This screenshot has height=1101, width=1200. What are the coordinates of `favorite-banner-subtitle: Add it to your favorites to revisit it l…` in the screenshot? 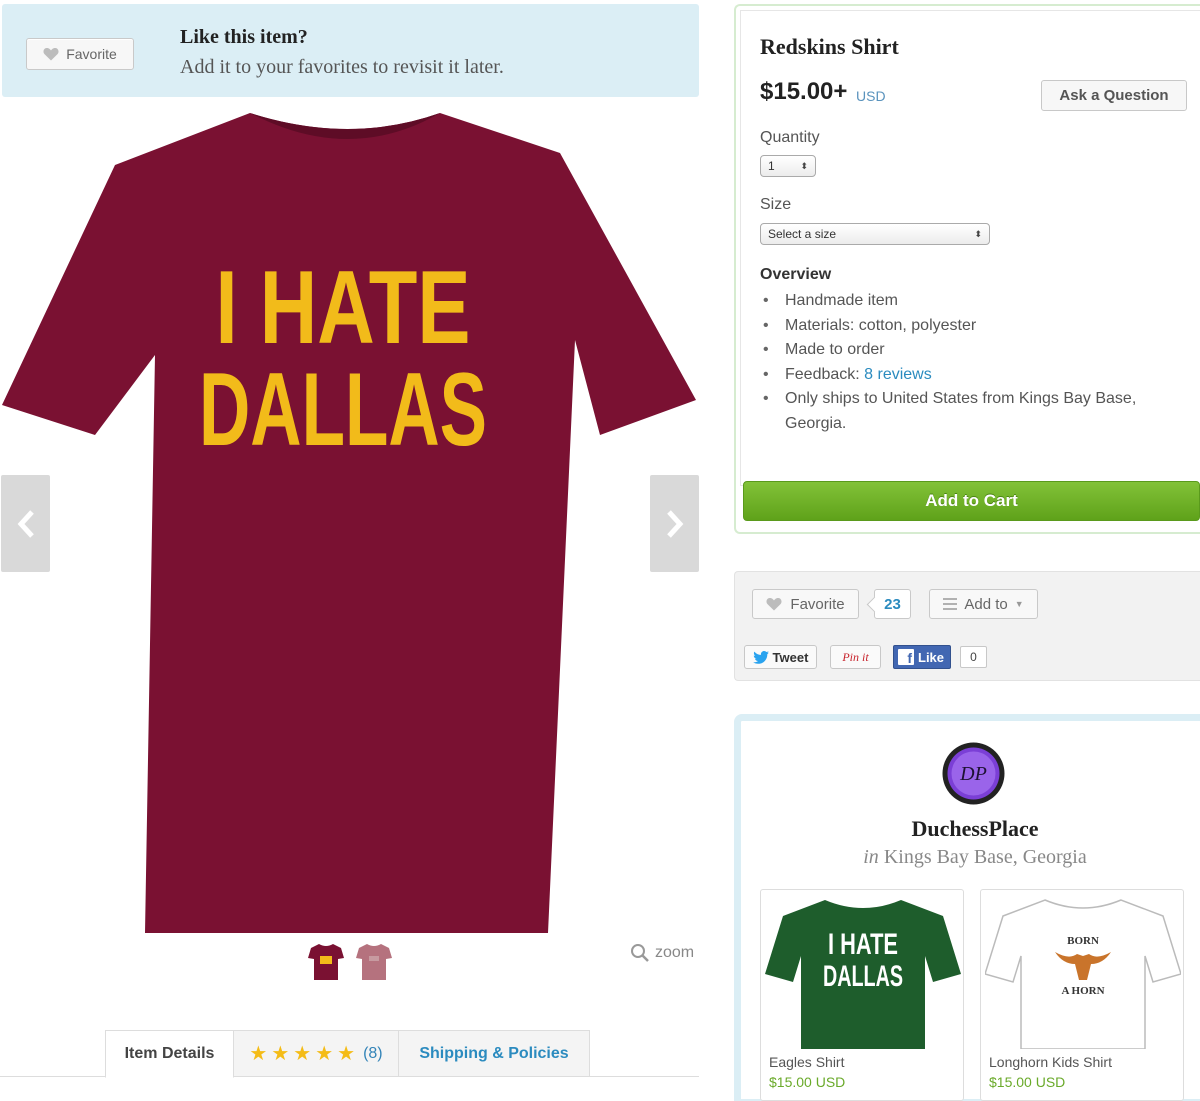 It's located at (342, 67).